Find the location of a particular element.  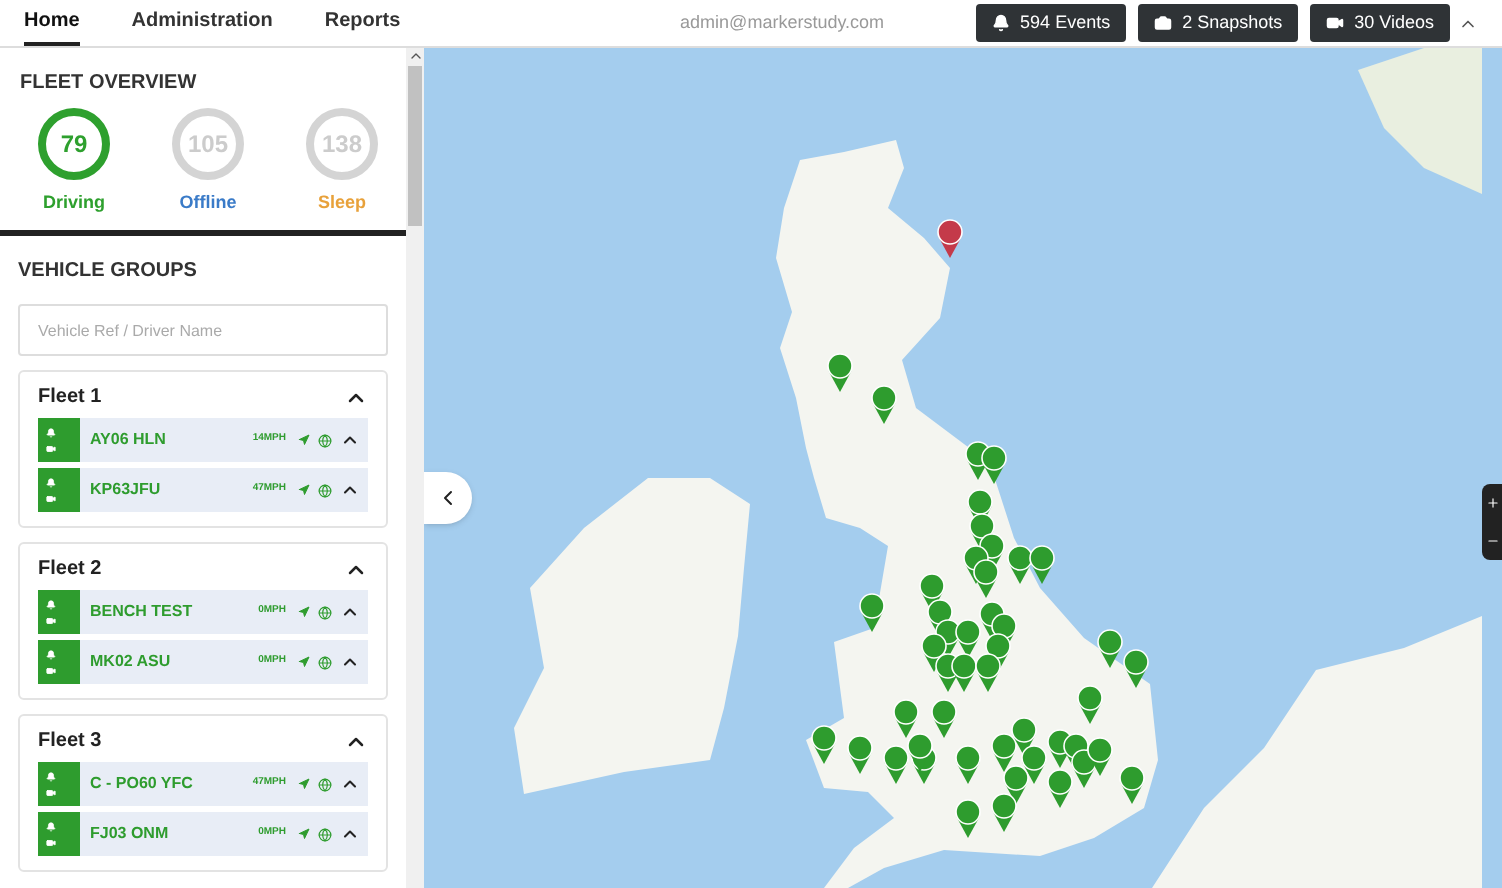

scroll-up-icon is located at coordinates (415, 56).